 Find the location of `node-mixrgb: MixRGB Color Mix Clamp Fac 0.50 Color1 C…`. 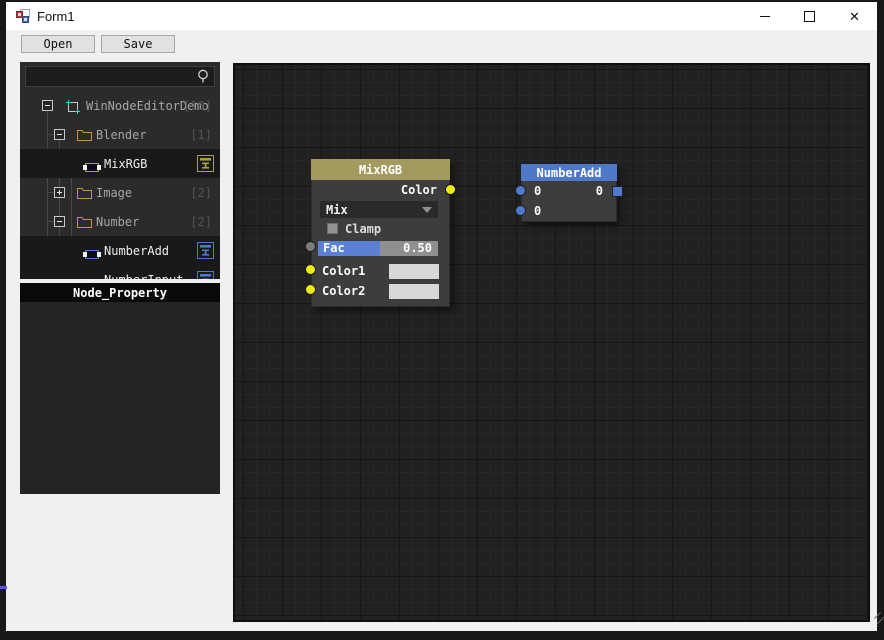

node-mixrgb: MixRGB Color Mix Clamp Fac 0.50 Color1 C… is located at coordinates (380, 233).